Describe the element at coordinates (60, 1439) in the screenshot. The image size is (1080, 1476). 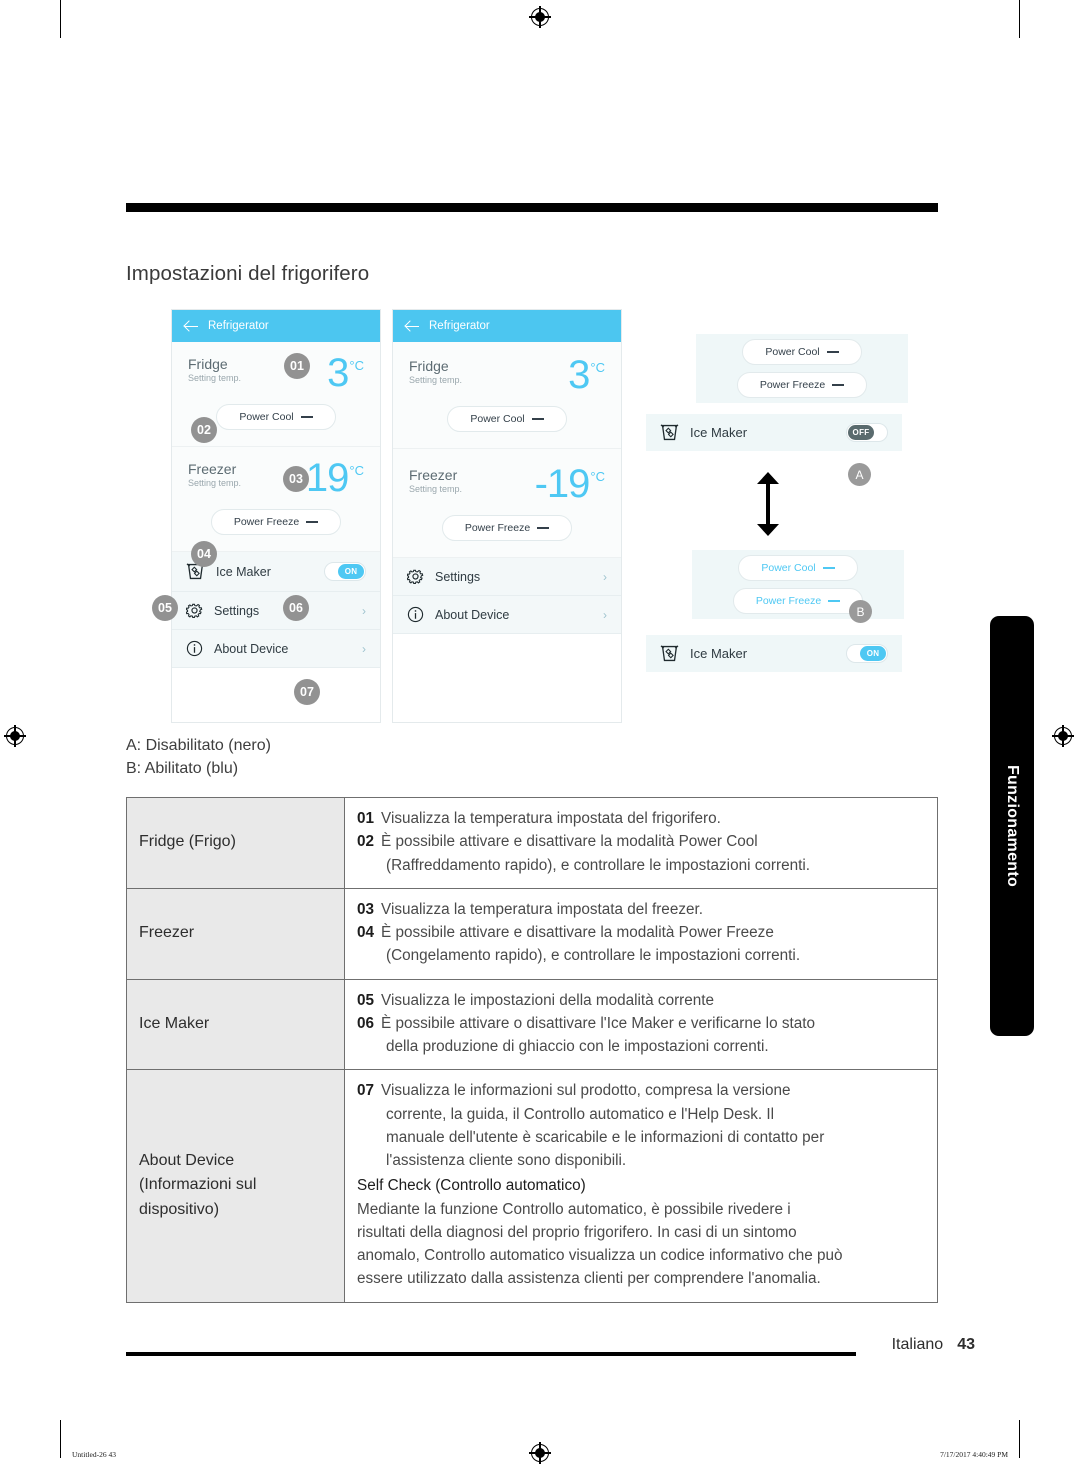
I see `crop-line-bottom-left` at that location.